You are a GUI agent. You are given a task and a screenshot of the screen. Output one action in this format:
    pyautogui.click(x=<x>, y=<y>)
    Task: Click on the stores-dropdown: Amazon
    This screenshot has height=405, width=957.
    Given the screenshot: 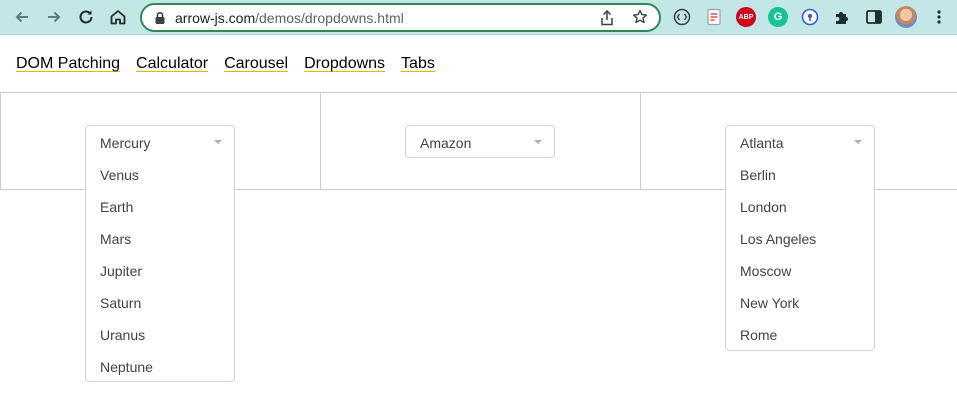 What is the action you would take?
    pyautogui.click(x=480, y=141)
    